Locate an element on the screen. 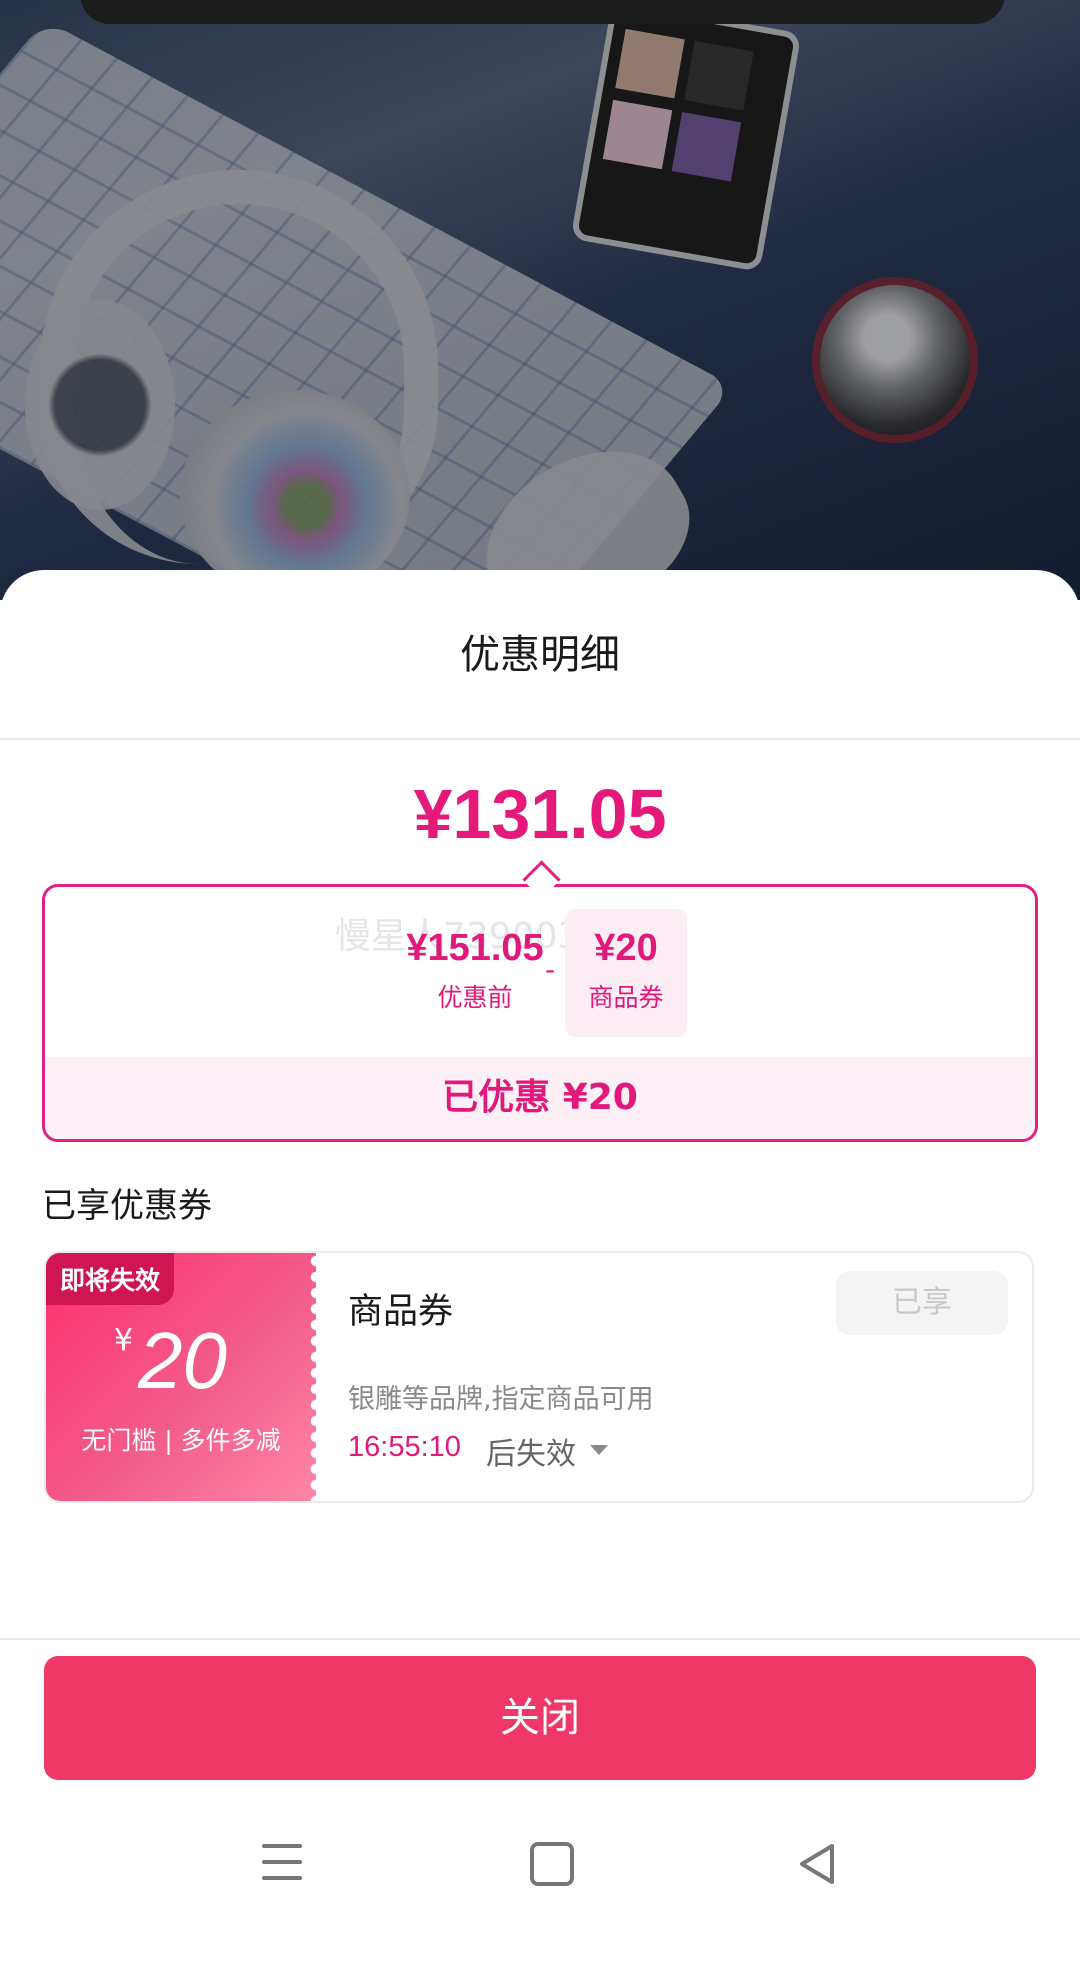 This screenshot has width=1080, height=1966. coupon-currency: ¥ is located at coordinates (124, 1340).